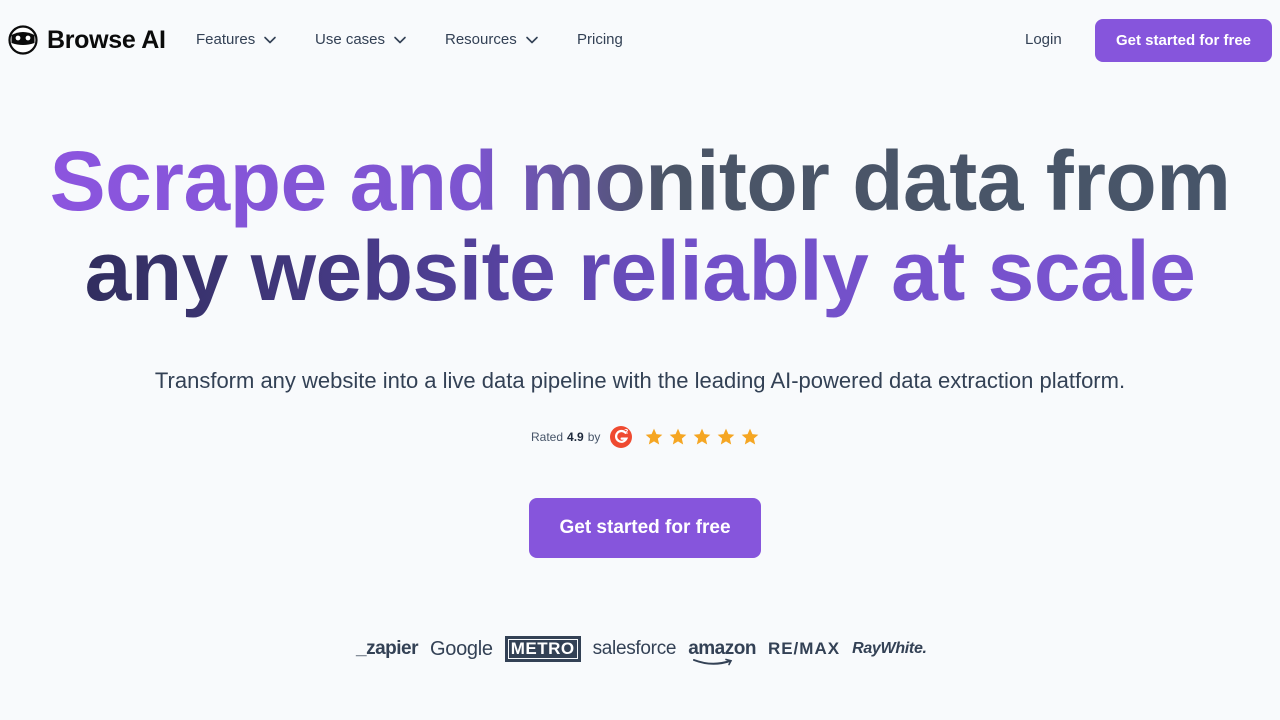  Describe the element at coordinates (461, 648) in the screenshot. I see `google-logo: Google` at that location.